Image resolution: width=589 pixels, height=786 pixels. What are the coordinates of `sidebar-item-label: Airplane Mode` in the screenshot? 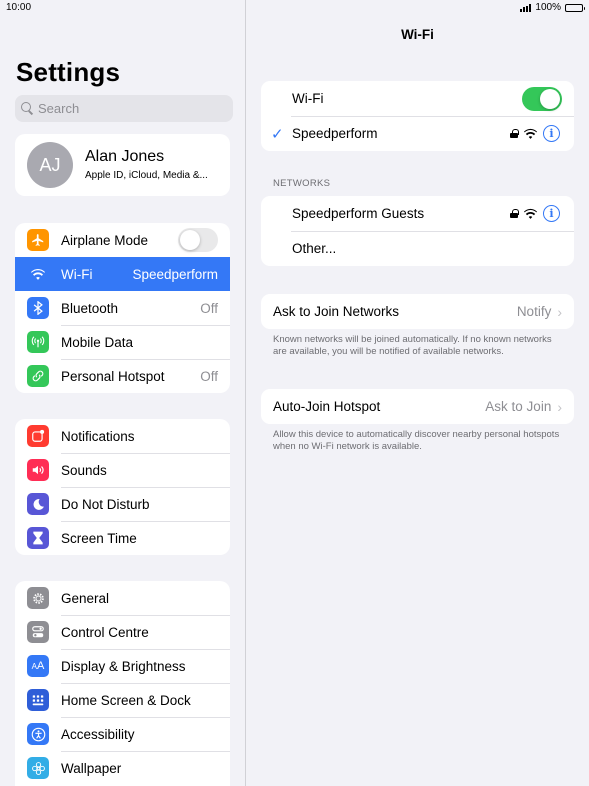 It's located at (105, 240).